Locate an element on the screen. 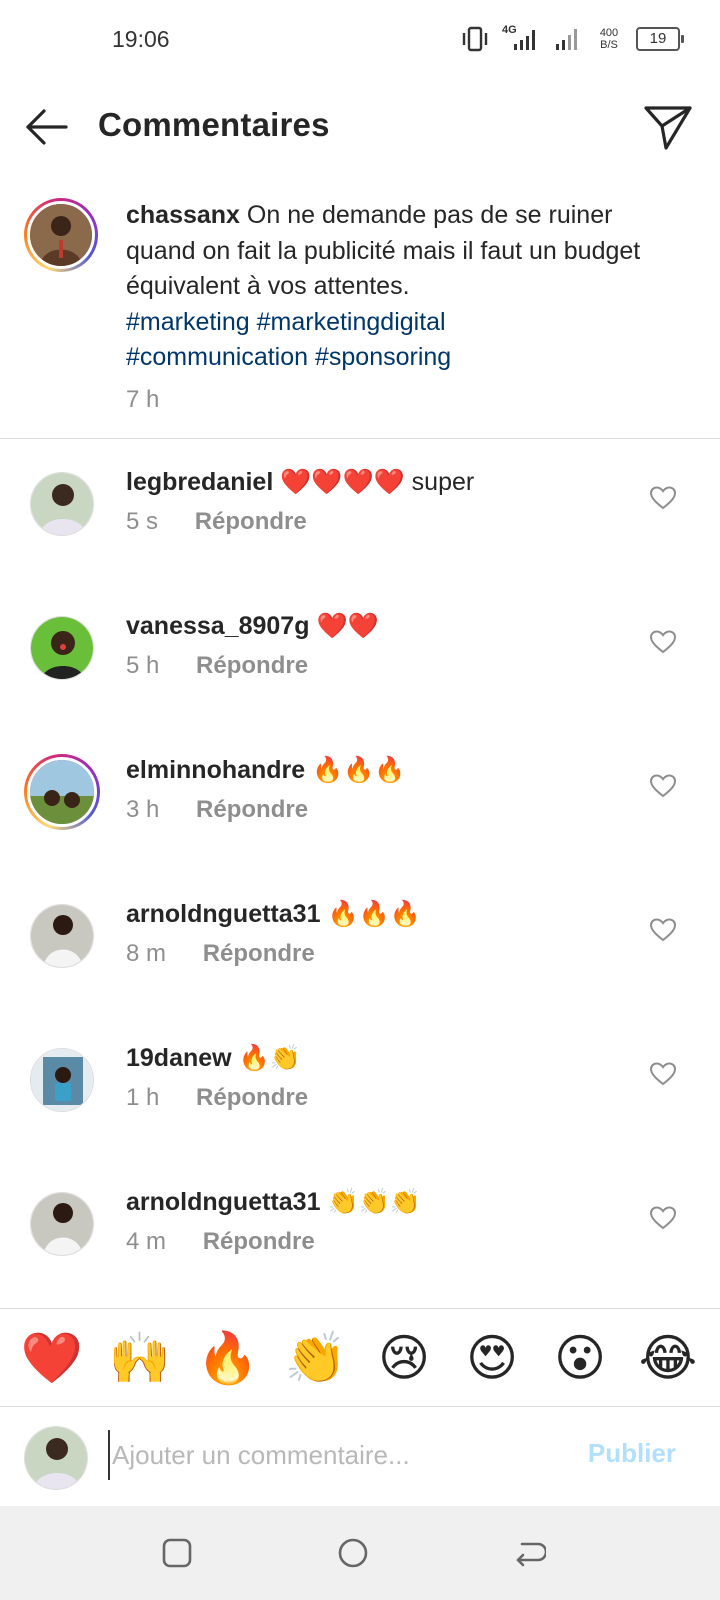  comment-text: ❤️❤️ is located at coordinates (347, 626).